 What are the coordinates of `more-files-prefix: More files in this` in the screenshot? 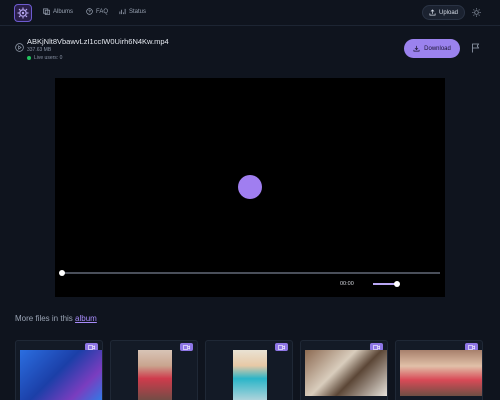 It's located at (44, 318).